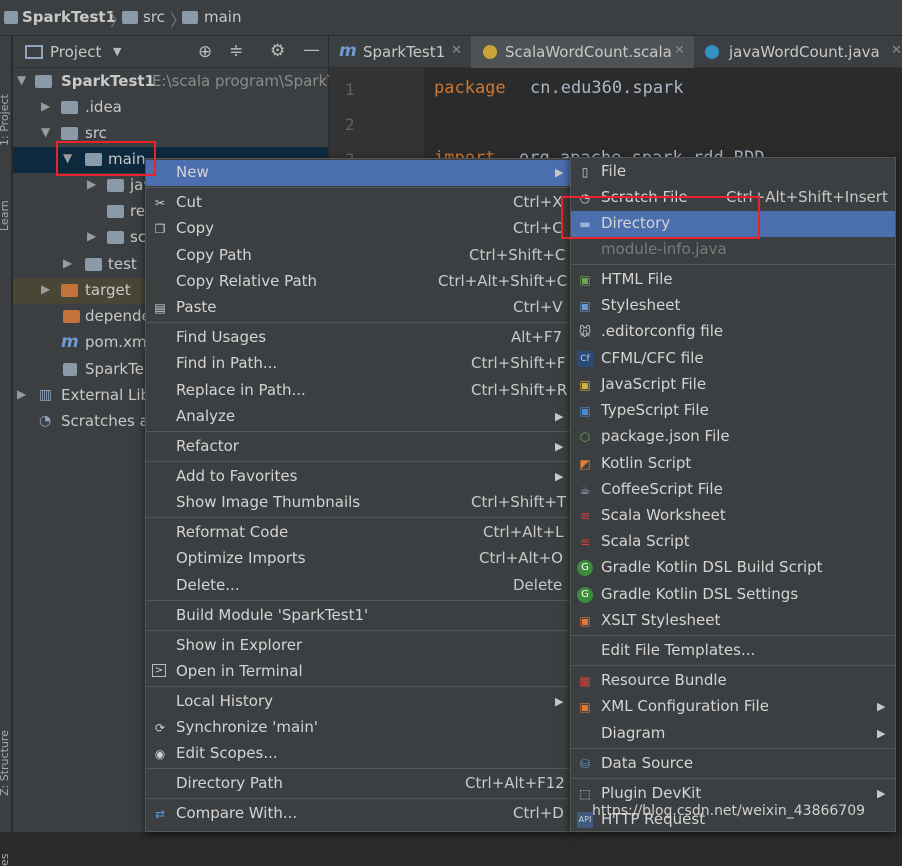 The height and width of the screenshot is (866, 902). Describe the element at coordinates (358, 477) in the screenshot. I see `menu-item-add-to-favorites: Add to Favorites ▶` at that location.